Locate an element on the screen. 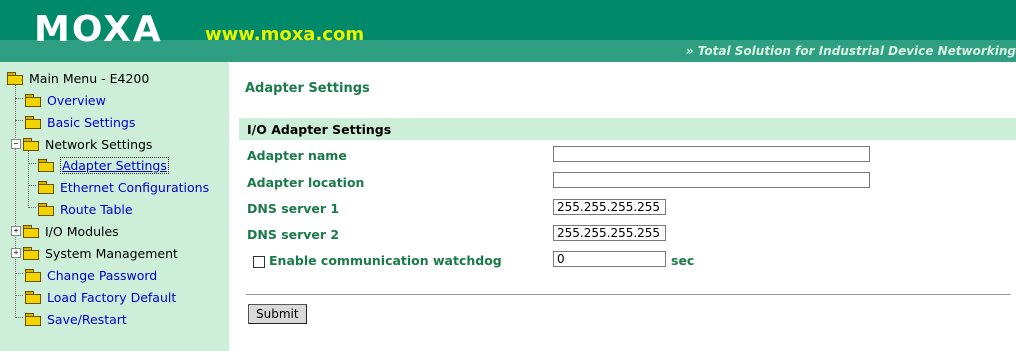 This screenshot has width=1016, height=351. dns-server-2-input is located at coordinates (609, 233).